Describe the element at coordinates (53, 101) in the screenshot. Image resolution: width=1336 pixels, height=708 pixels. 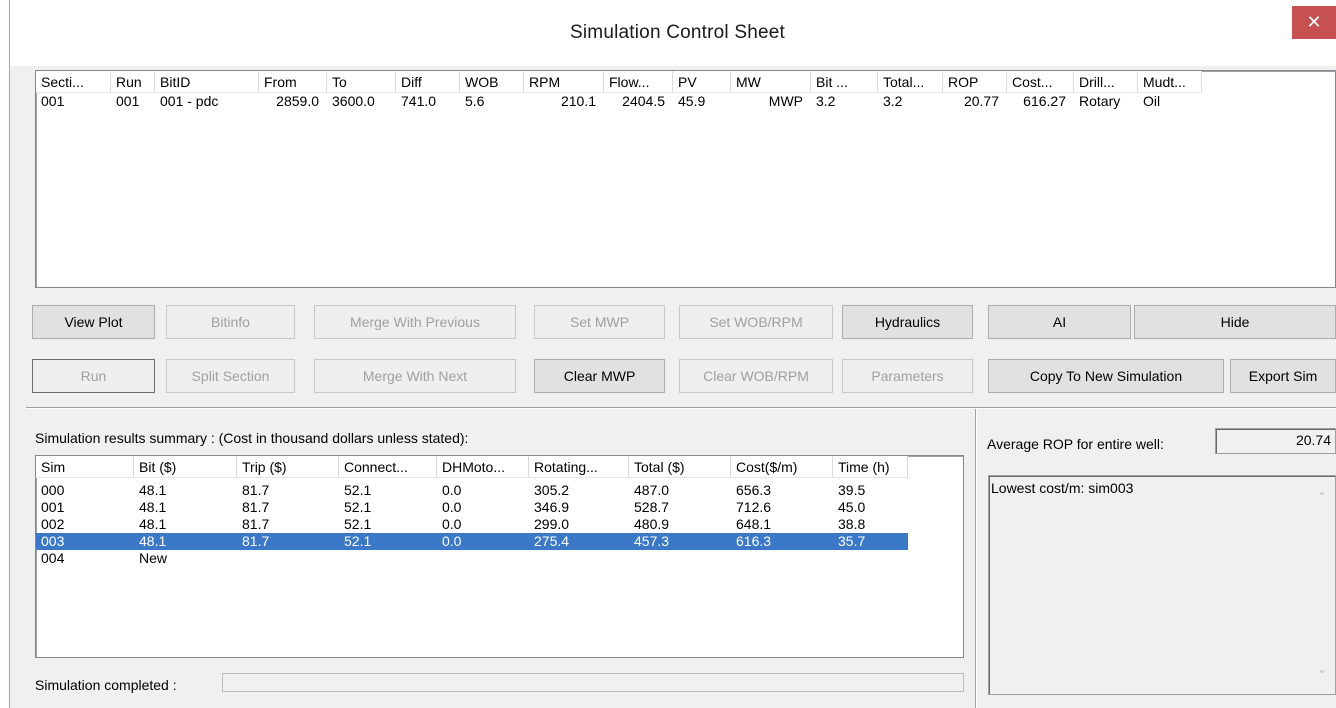
I see `section-cell: 001` at that location.